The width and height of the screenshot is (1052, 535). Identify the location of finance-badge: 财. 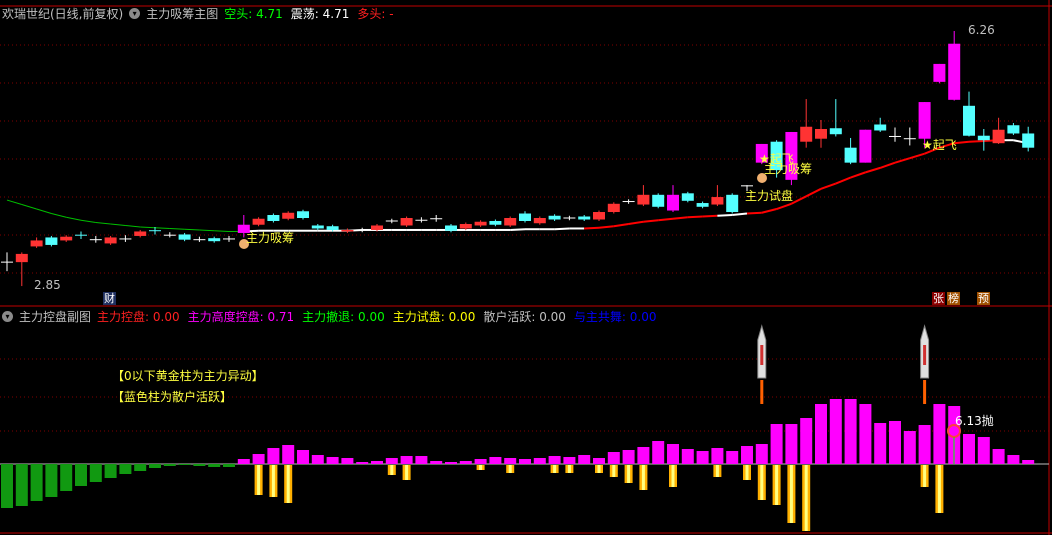
(109, 298).